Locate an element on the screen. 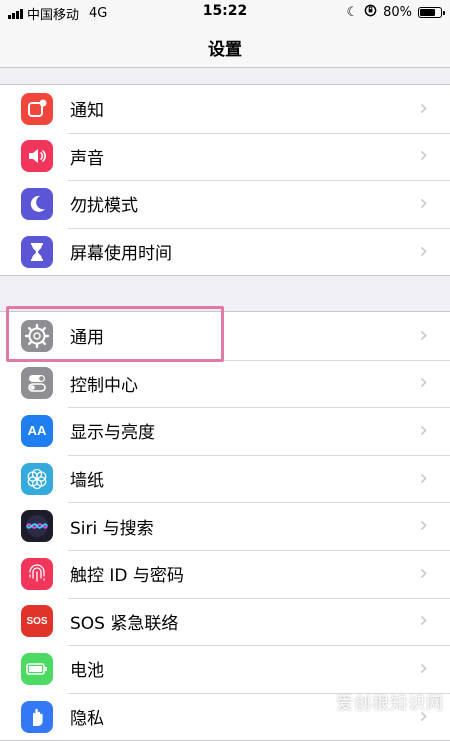 This screenshot has height=741, width=450. display-aa-icon: AA is located at coordinates (37, 430).